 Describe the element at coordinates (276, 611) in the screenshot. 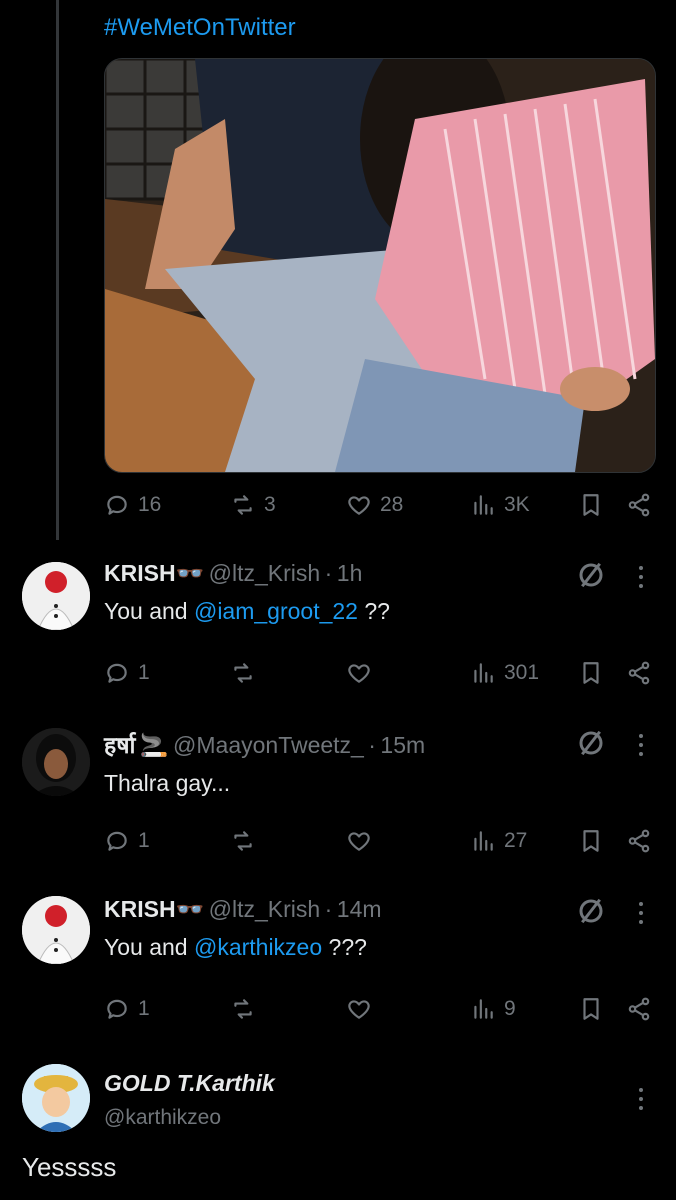

I see `mention-link: @iam_groot_22` at that location.